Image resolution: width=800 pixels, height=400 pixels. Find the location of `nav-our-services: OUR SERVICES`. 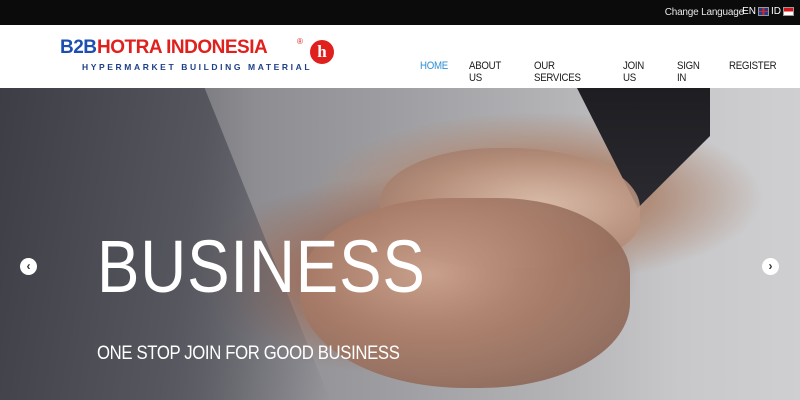

nav-our-services: OUR SERVICES is located at coordinates (565, 72).